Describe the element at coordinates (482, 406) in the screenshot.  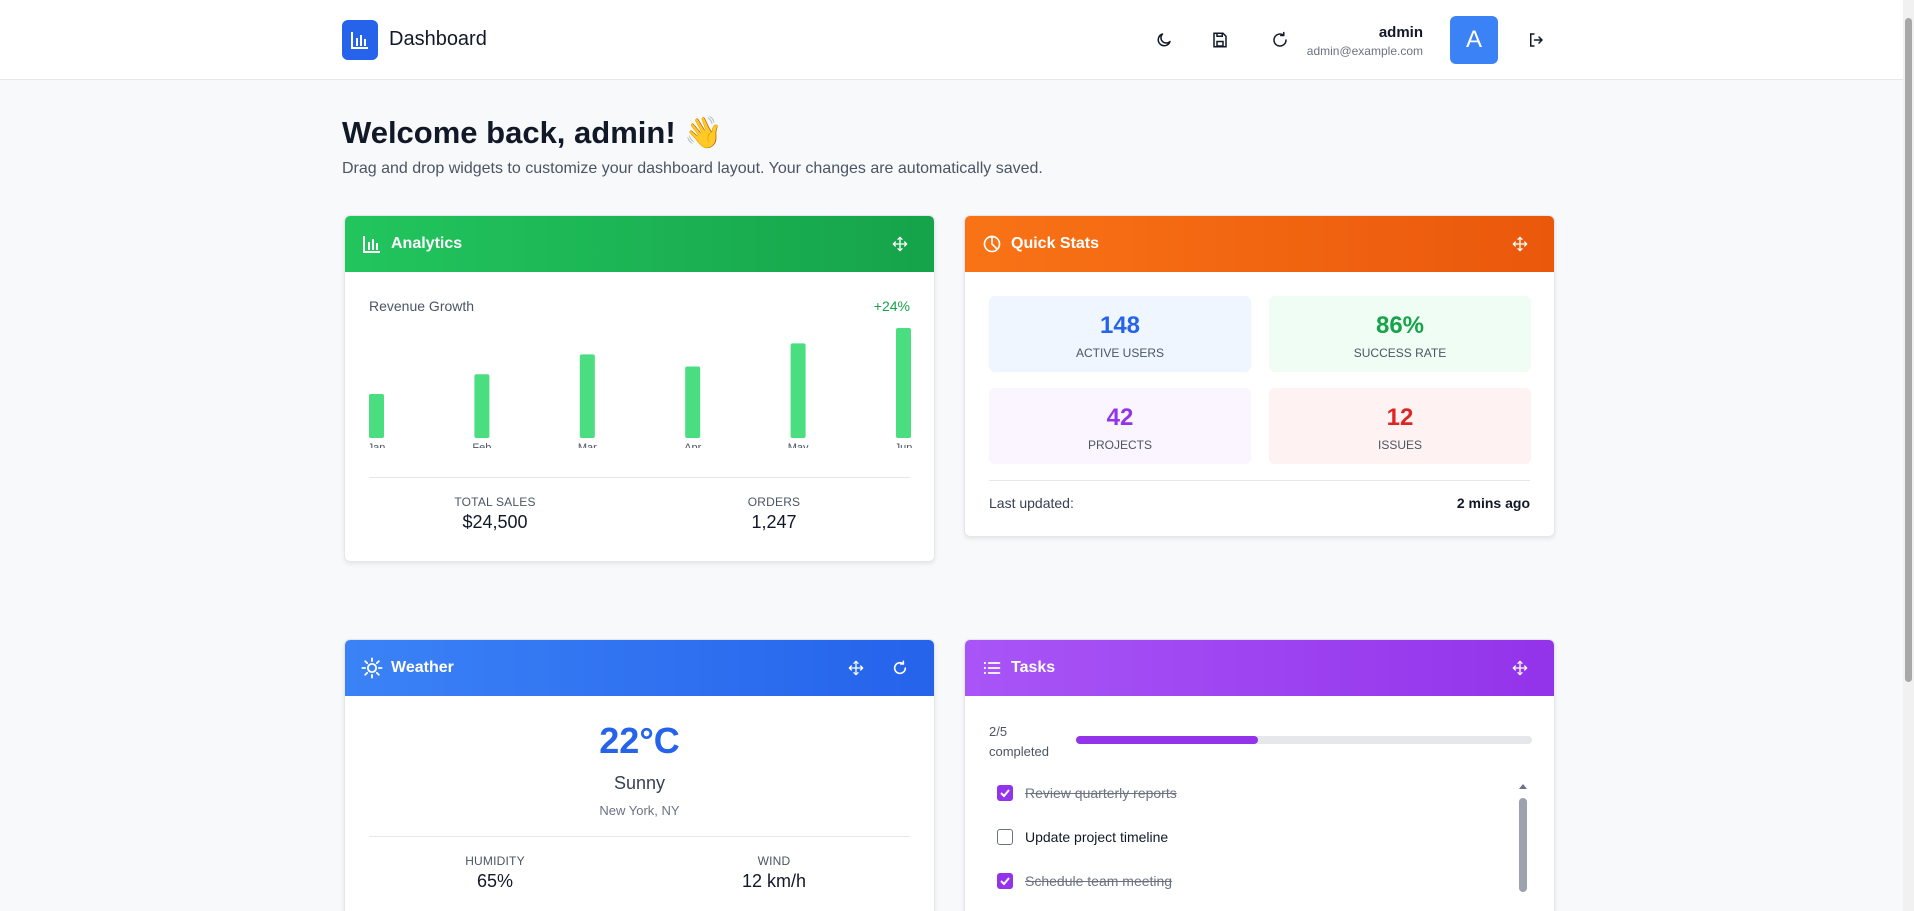
I see `bar-feb` at that location.